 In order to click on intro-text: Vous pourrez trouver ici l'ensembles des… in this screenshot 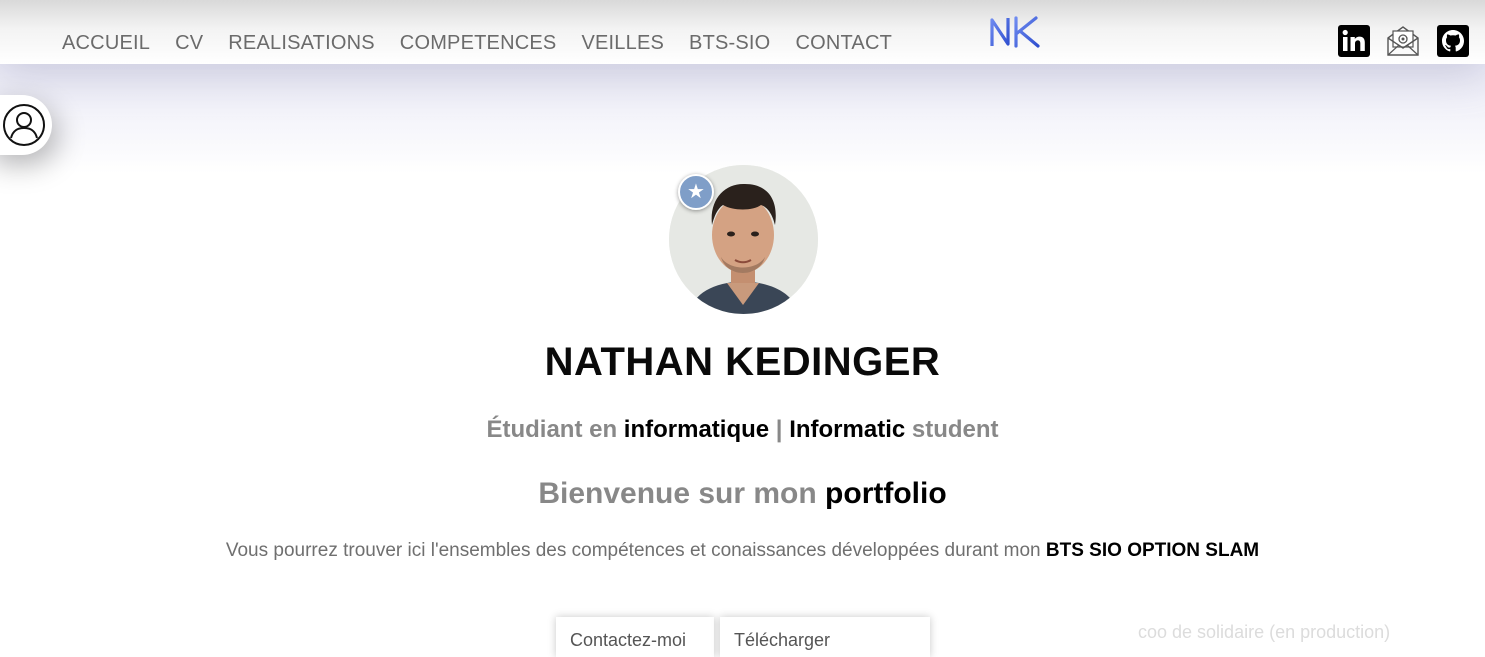, I will do `click(635, 550)`.